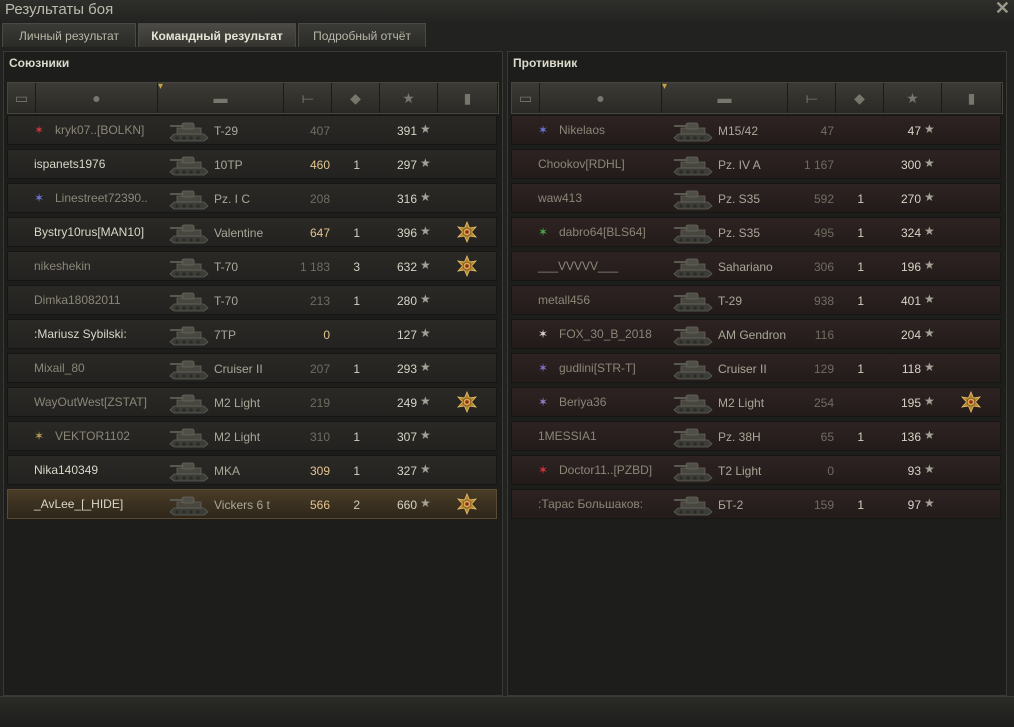 This screenshot has height=727, width=1014. Describe the element at coordinates (252, 130) in the screenshot. I see `table-row: ✶ kryk07..[BOLKN] T-29 407 391 ★` at that location.